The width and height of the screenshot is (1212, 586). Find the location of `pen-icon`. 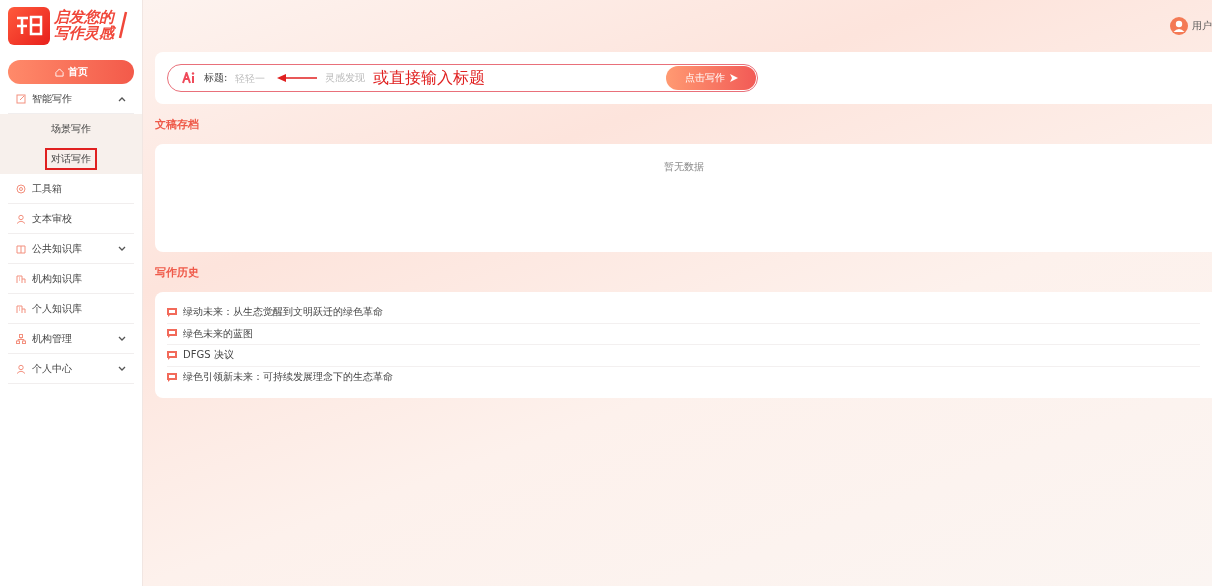

pen-icon is located at coordinates (123, 26).